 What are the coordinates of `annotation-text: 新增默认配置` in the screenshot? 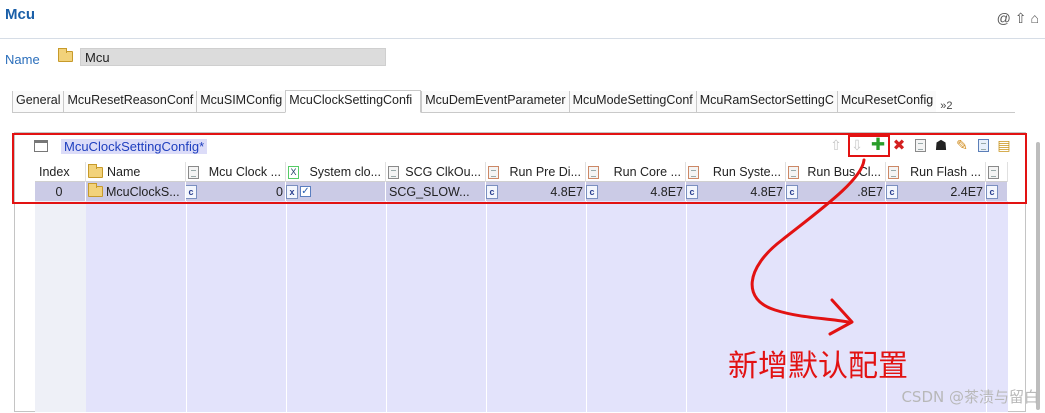 It's located at (818, 366).